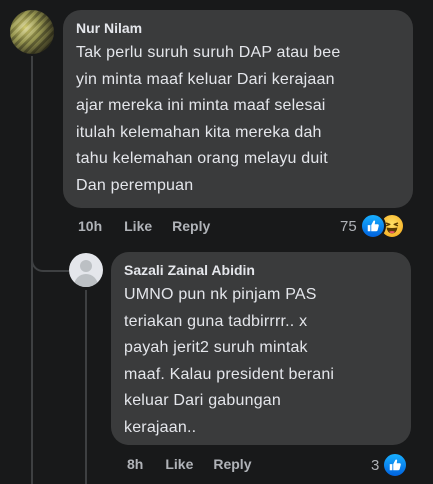 The image size is (433, 484). What do you see at coordinates (260, 270) in the screenshot?
I see `comment-author: Sazali Zainal Abidin` at bounding box center [260, 270].